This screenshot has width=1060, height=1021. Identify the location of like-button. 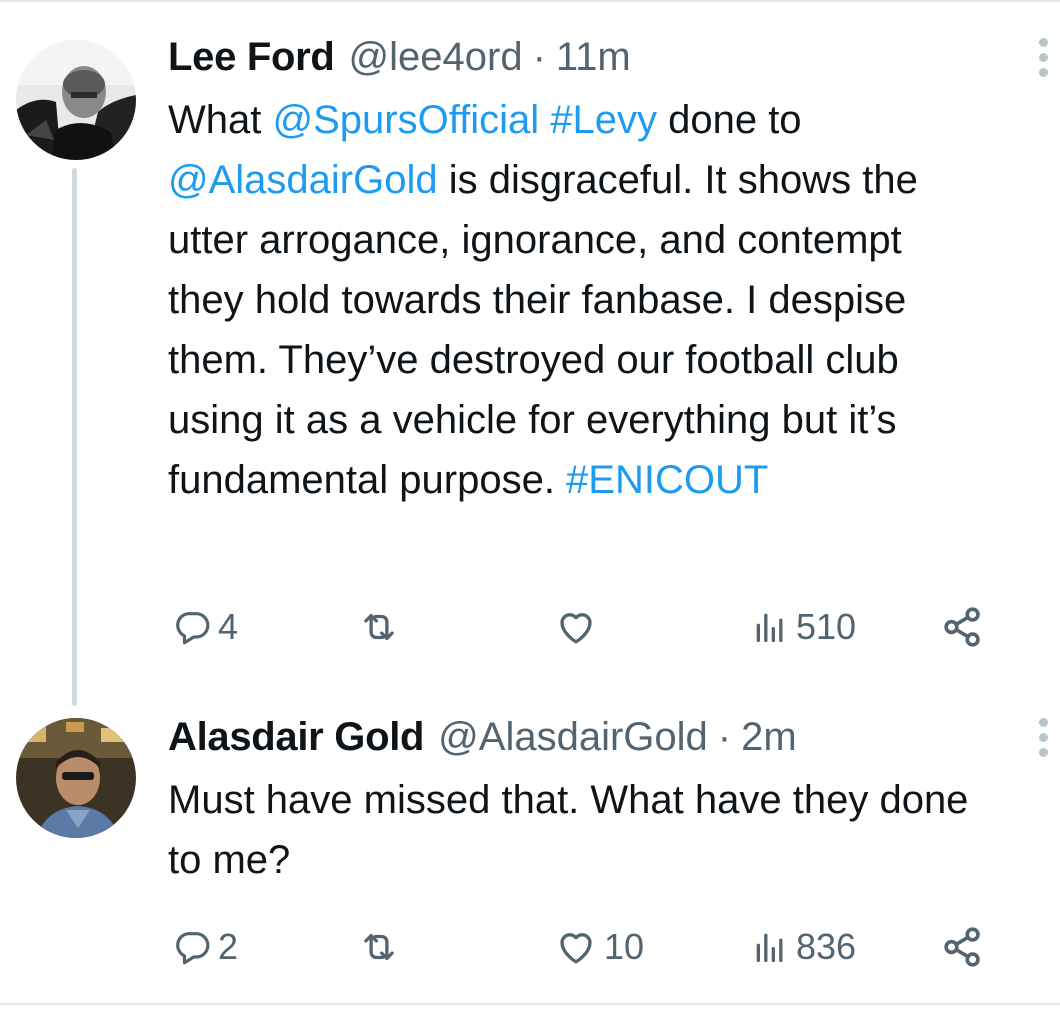
(579, 627).